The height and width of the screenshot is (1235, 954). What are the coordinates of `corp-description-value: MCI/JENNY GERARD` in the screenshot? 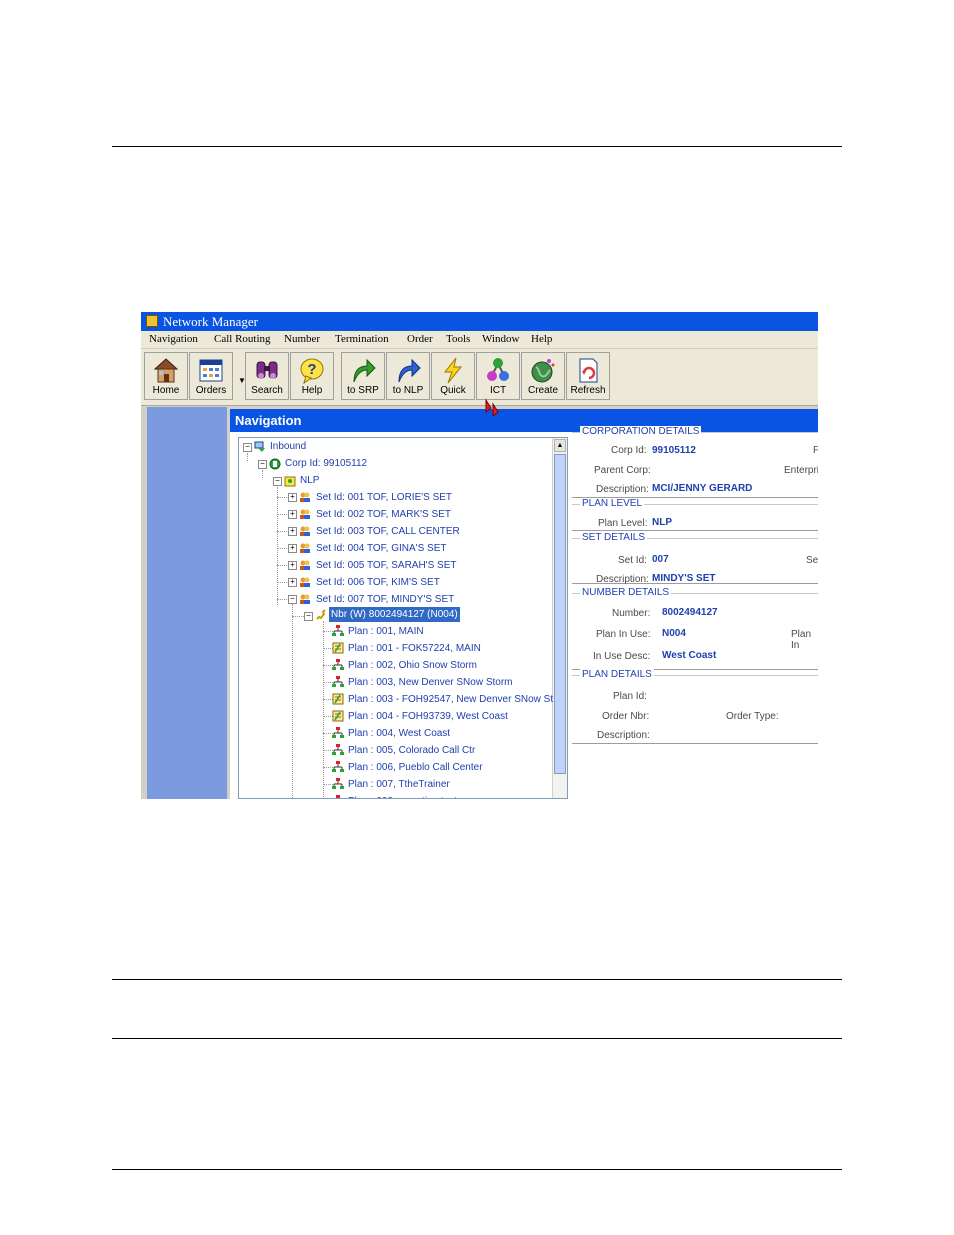 It's located at (702, 488).